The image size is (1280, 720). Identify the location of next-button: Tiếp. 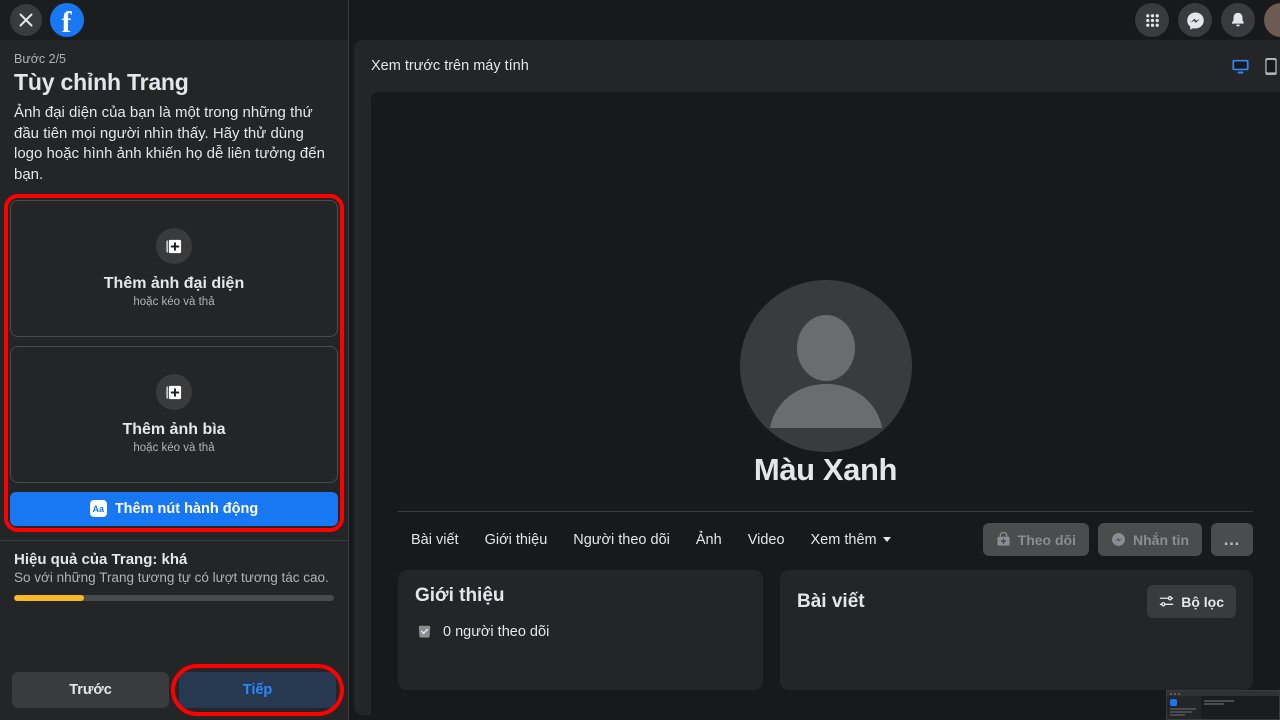
(257, 690).